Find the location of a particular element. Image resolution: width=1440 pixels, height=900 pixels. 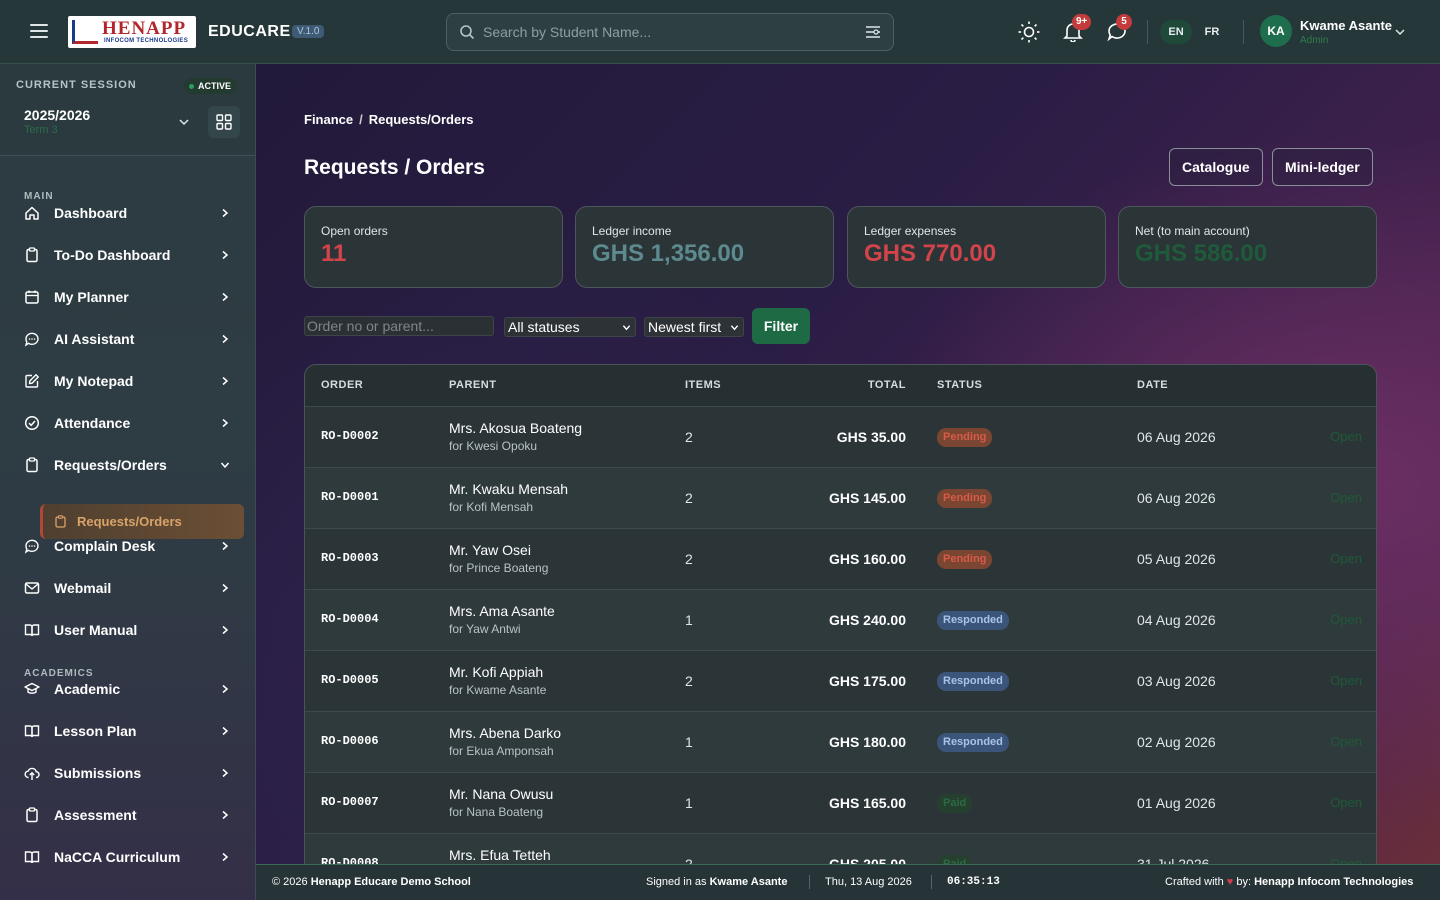

status-select: All statuses is located at coordinates (570, 327).